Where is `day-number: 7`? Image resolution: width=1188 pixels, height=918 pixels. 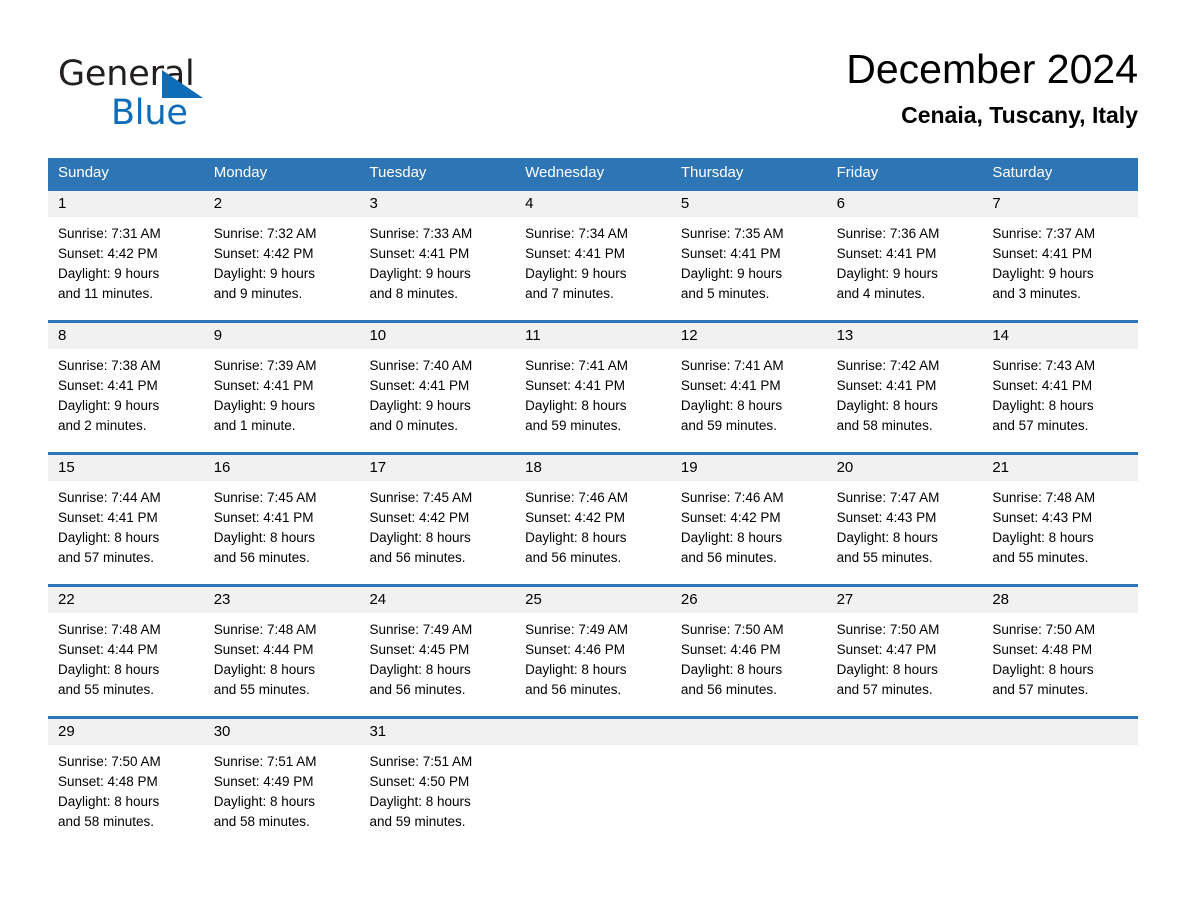
day-number: 7 is located at coordinates (1060, 204).